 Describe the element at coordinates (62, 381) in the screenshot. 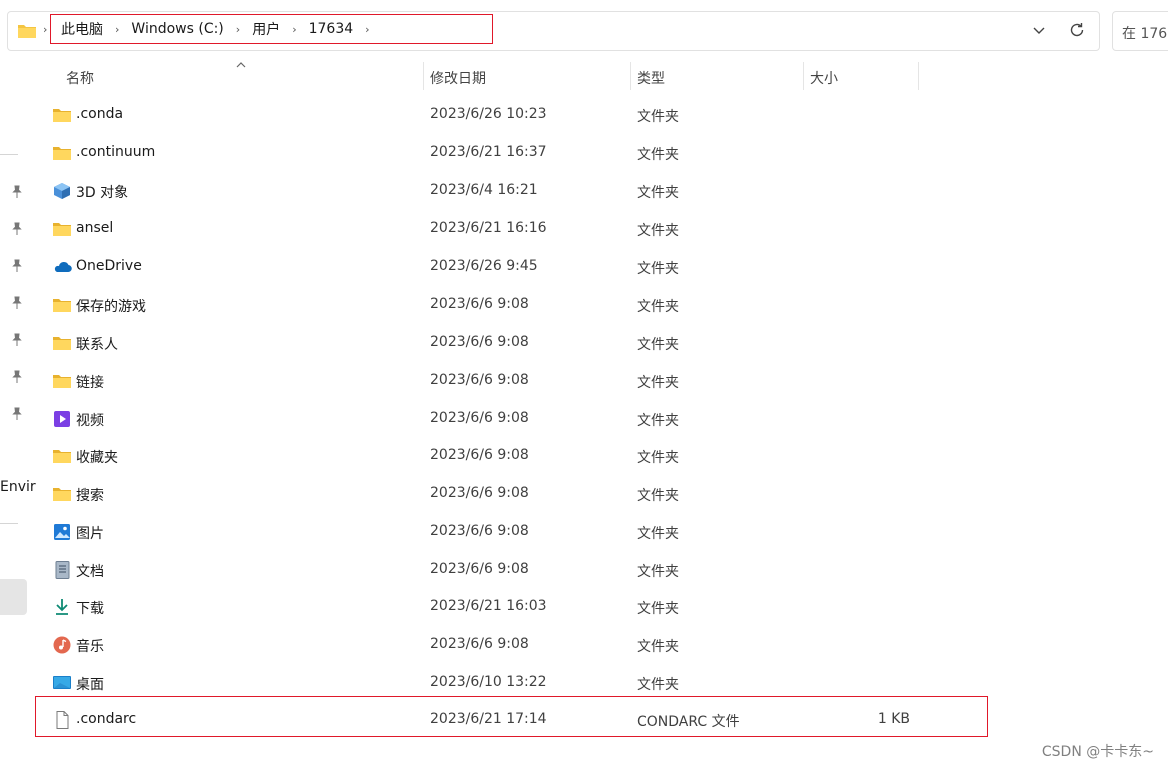

I see `links-folder-icon` at that location.